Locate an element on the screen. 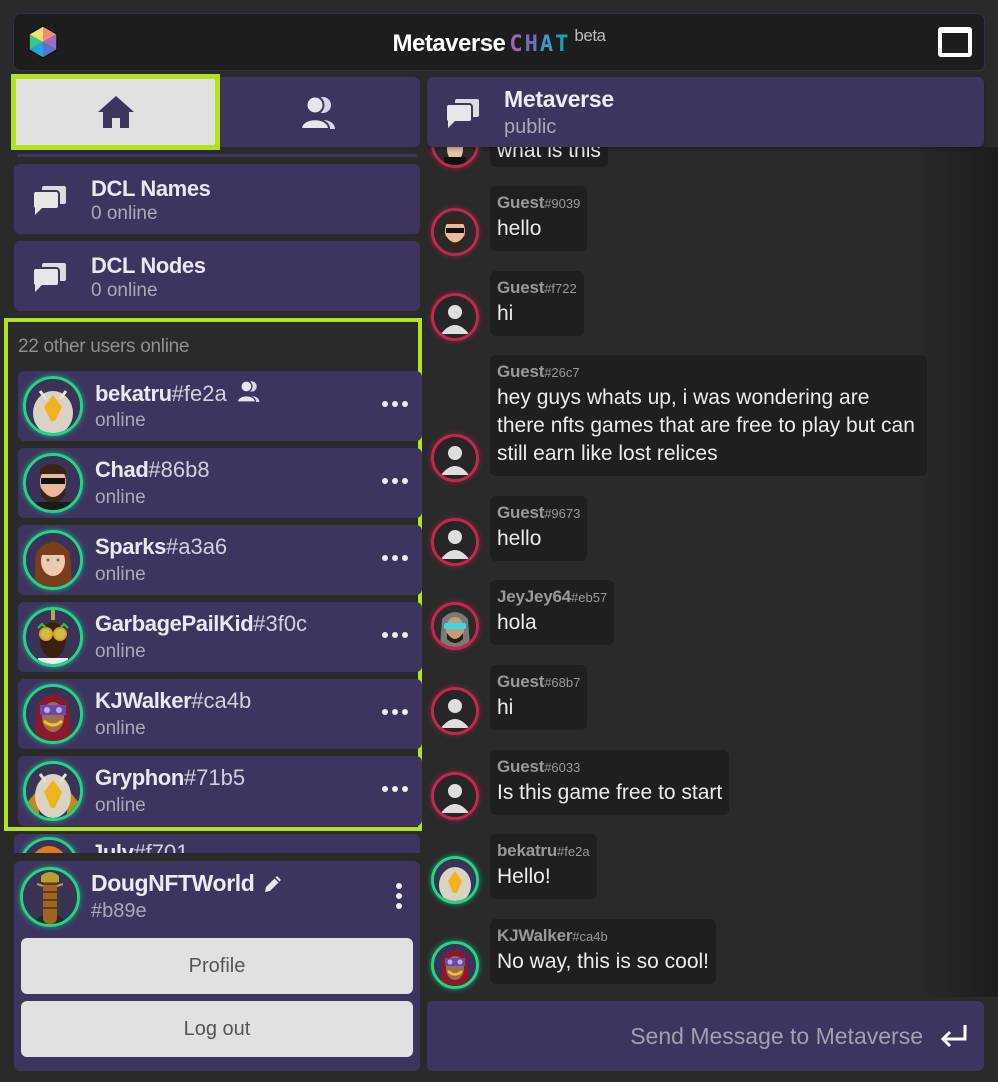 The height and width of the screenshot is (1082, 998). message-text: Hello! is located at coordinates (524, 876).